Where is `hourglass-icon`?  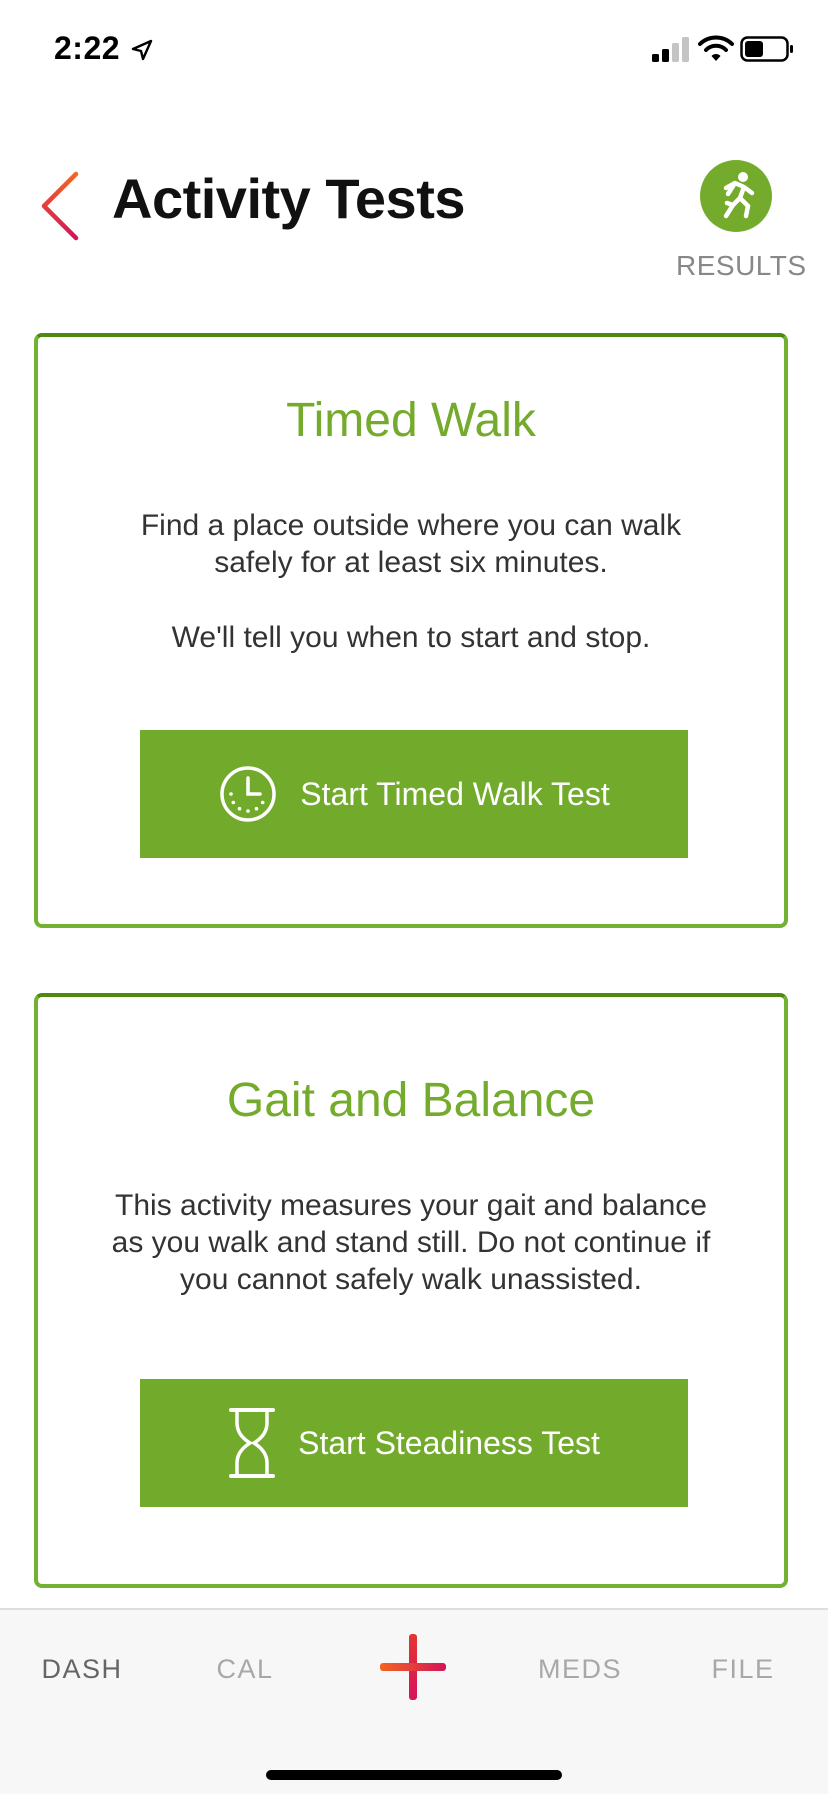
hourglass-icon is located at coordinates (252, 1443).